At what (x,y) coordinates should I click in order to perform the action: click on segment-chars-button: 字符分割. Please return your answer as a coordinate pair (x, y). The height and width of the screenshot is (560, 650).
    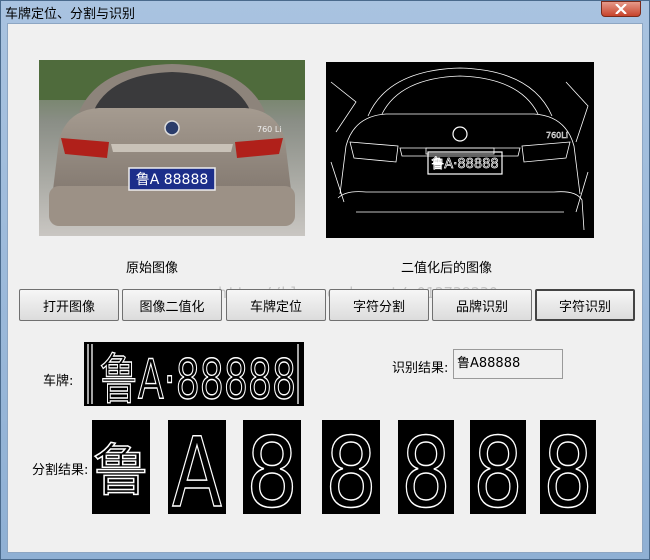
    Looking at the image, I should click on (379, 305).